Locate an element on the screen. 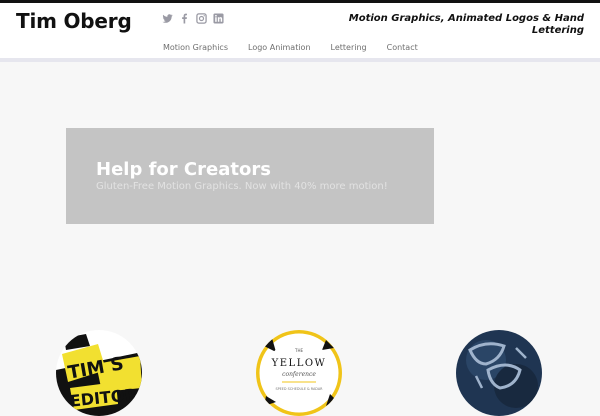 The image size is (600, 416). yellow-conference-line-1: THE is located at coordinates (298, 350).